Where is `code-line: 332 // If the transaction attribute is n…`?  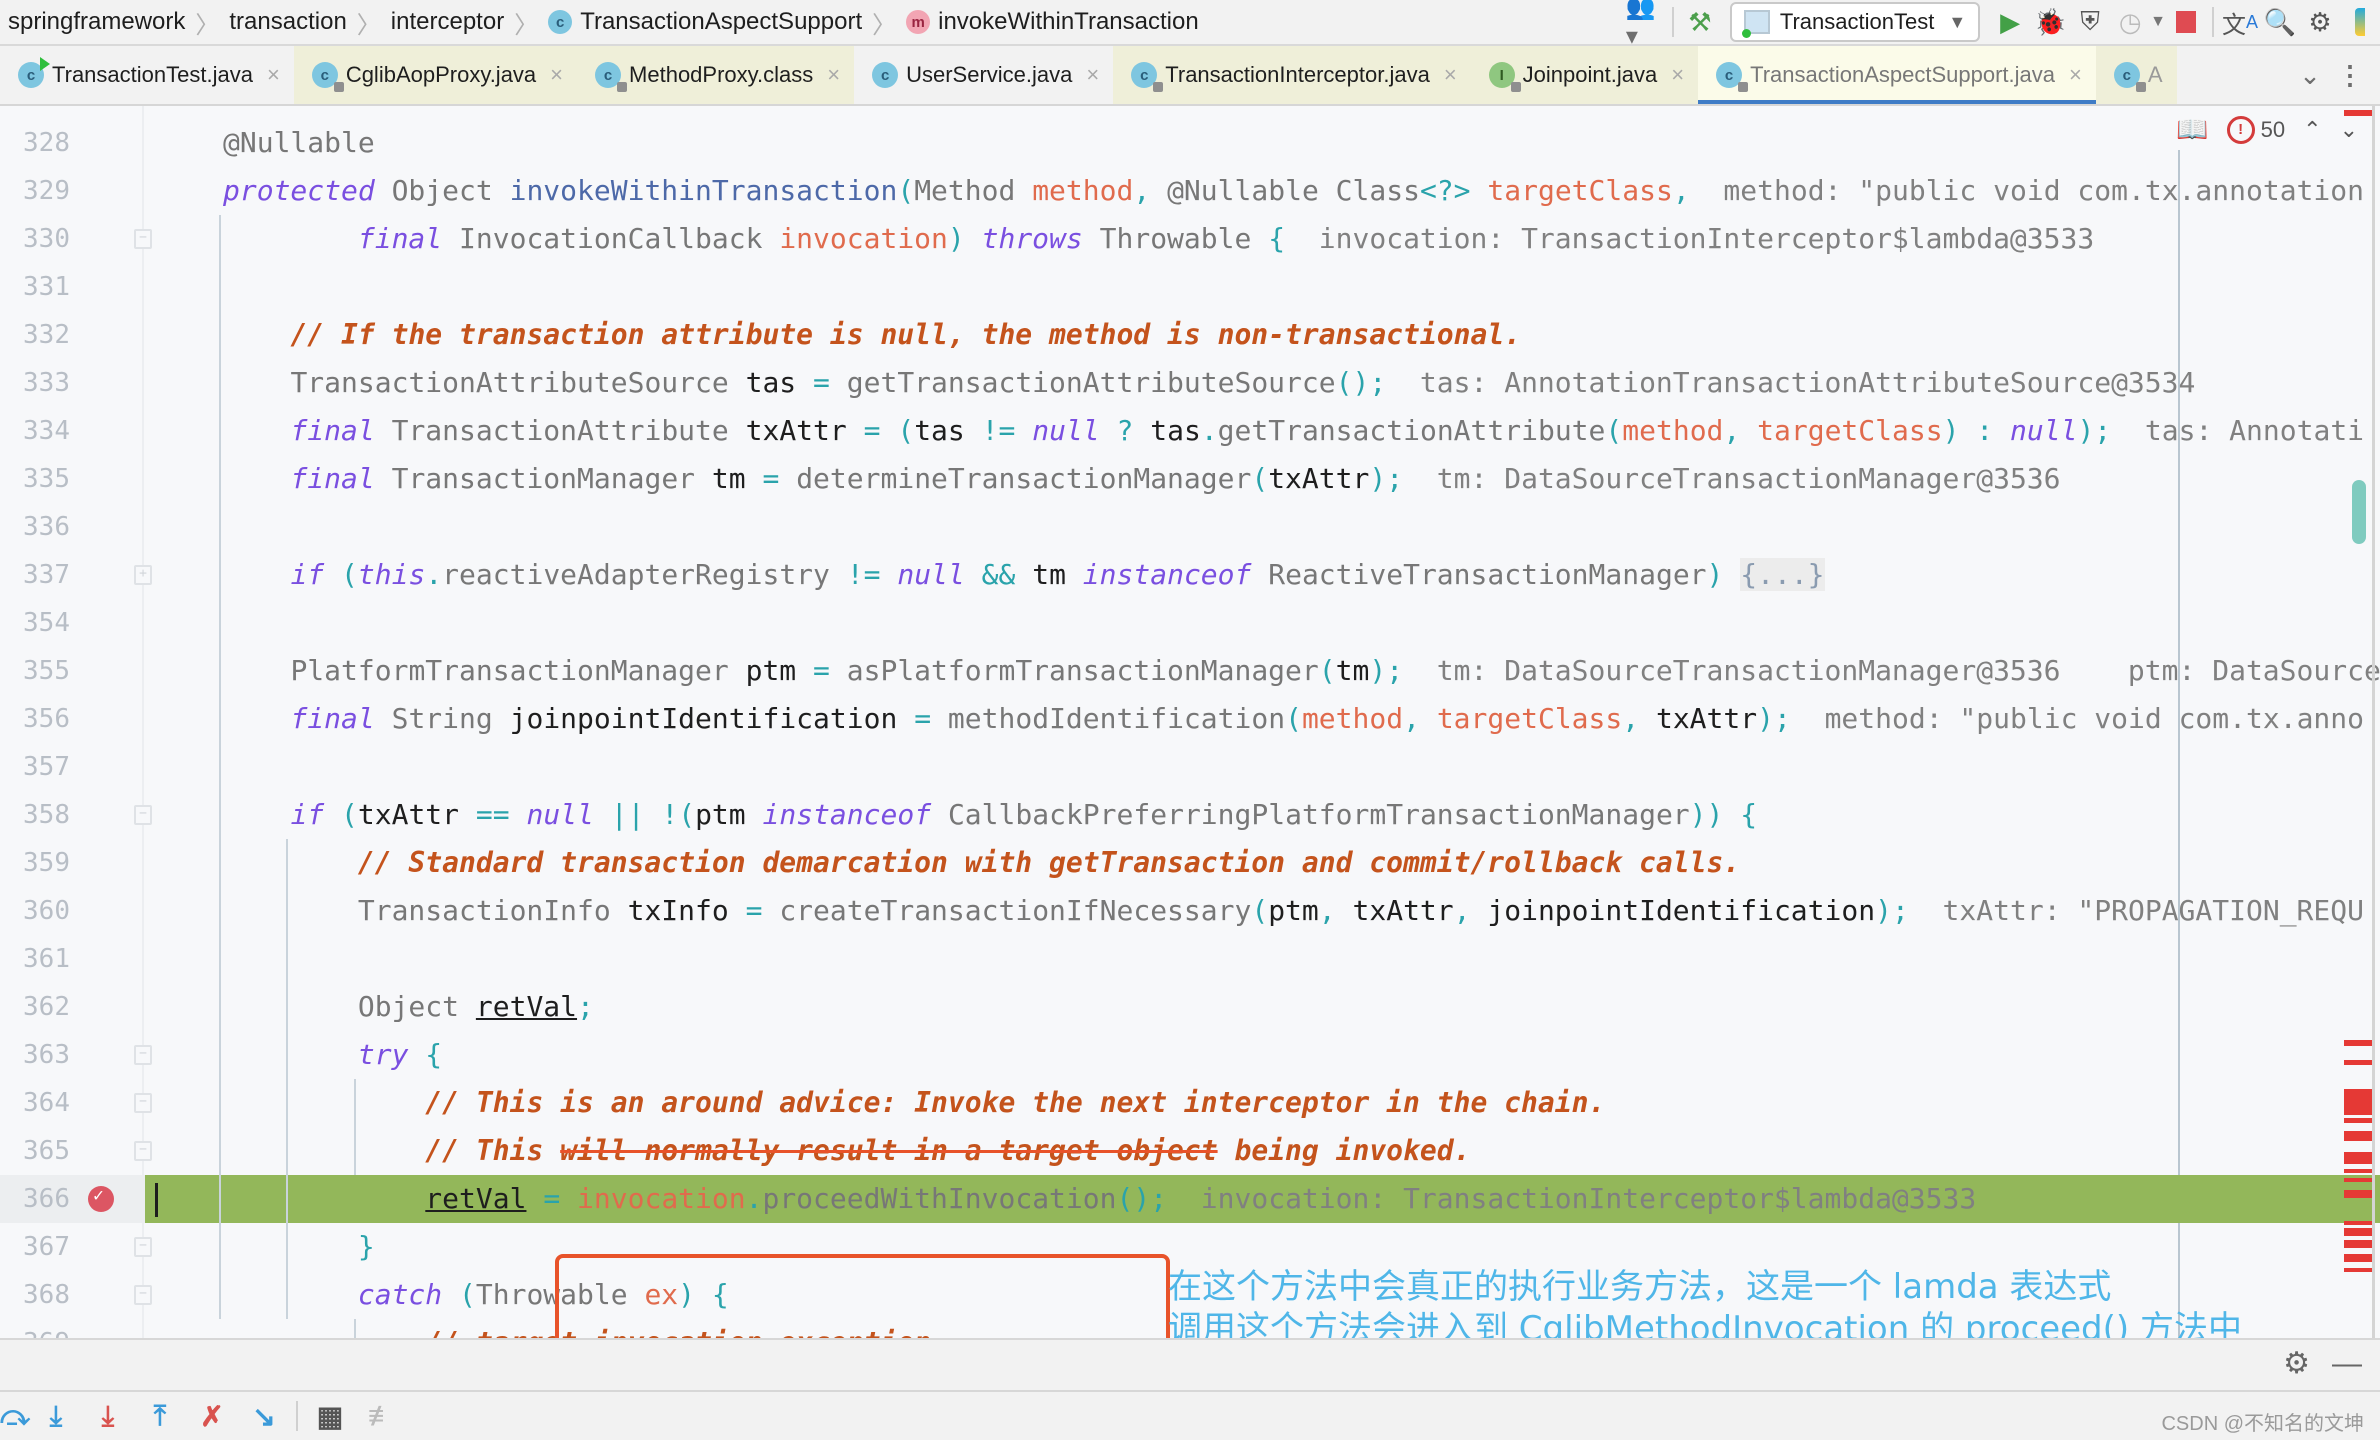 code-line: 332 // If the transaction attribute is n… is located at coordinates (1190, 335).